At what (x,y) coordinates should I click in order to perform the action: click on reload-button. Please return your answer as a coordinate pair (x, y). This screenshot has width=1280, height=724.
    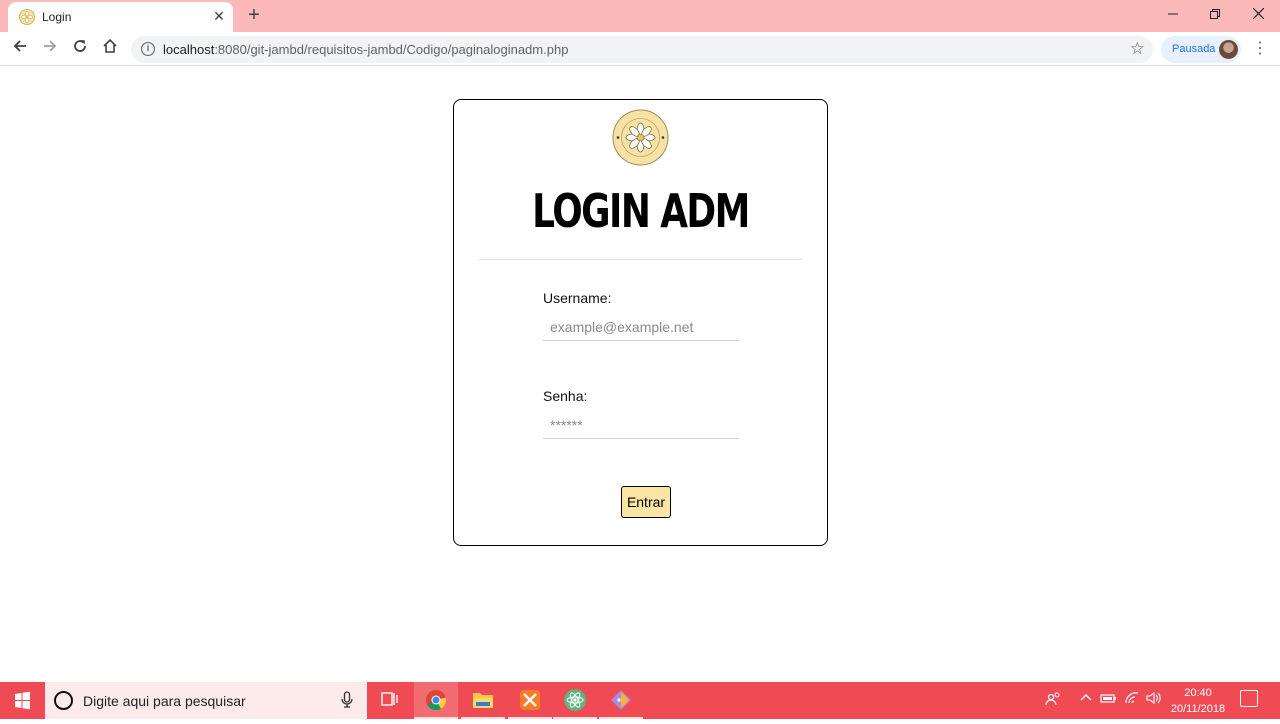
    Looking at the image, I should click on (80, 49).